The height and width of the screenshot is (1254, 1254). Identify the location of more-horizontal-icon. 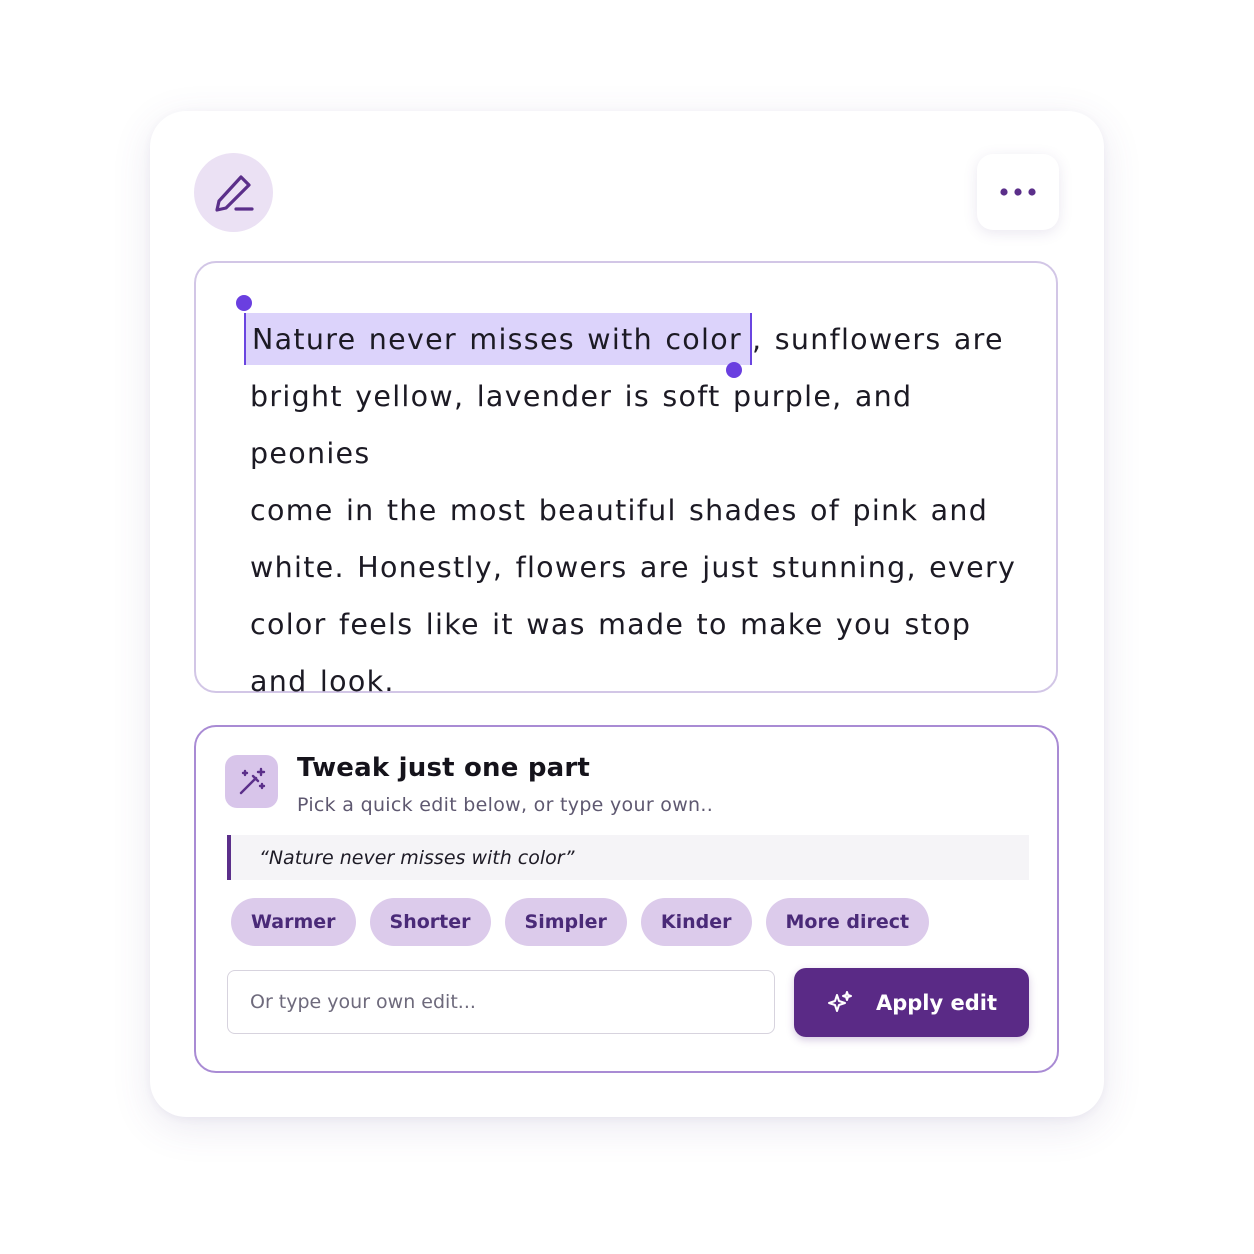
(1018, 192).